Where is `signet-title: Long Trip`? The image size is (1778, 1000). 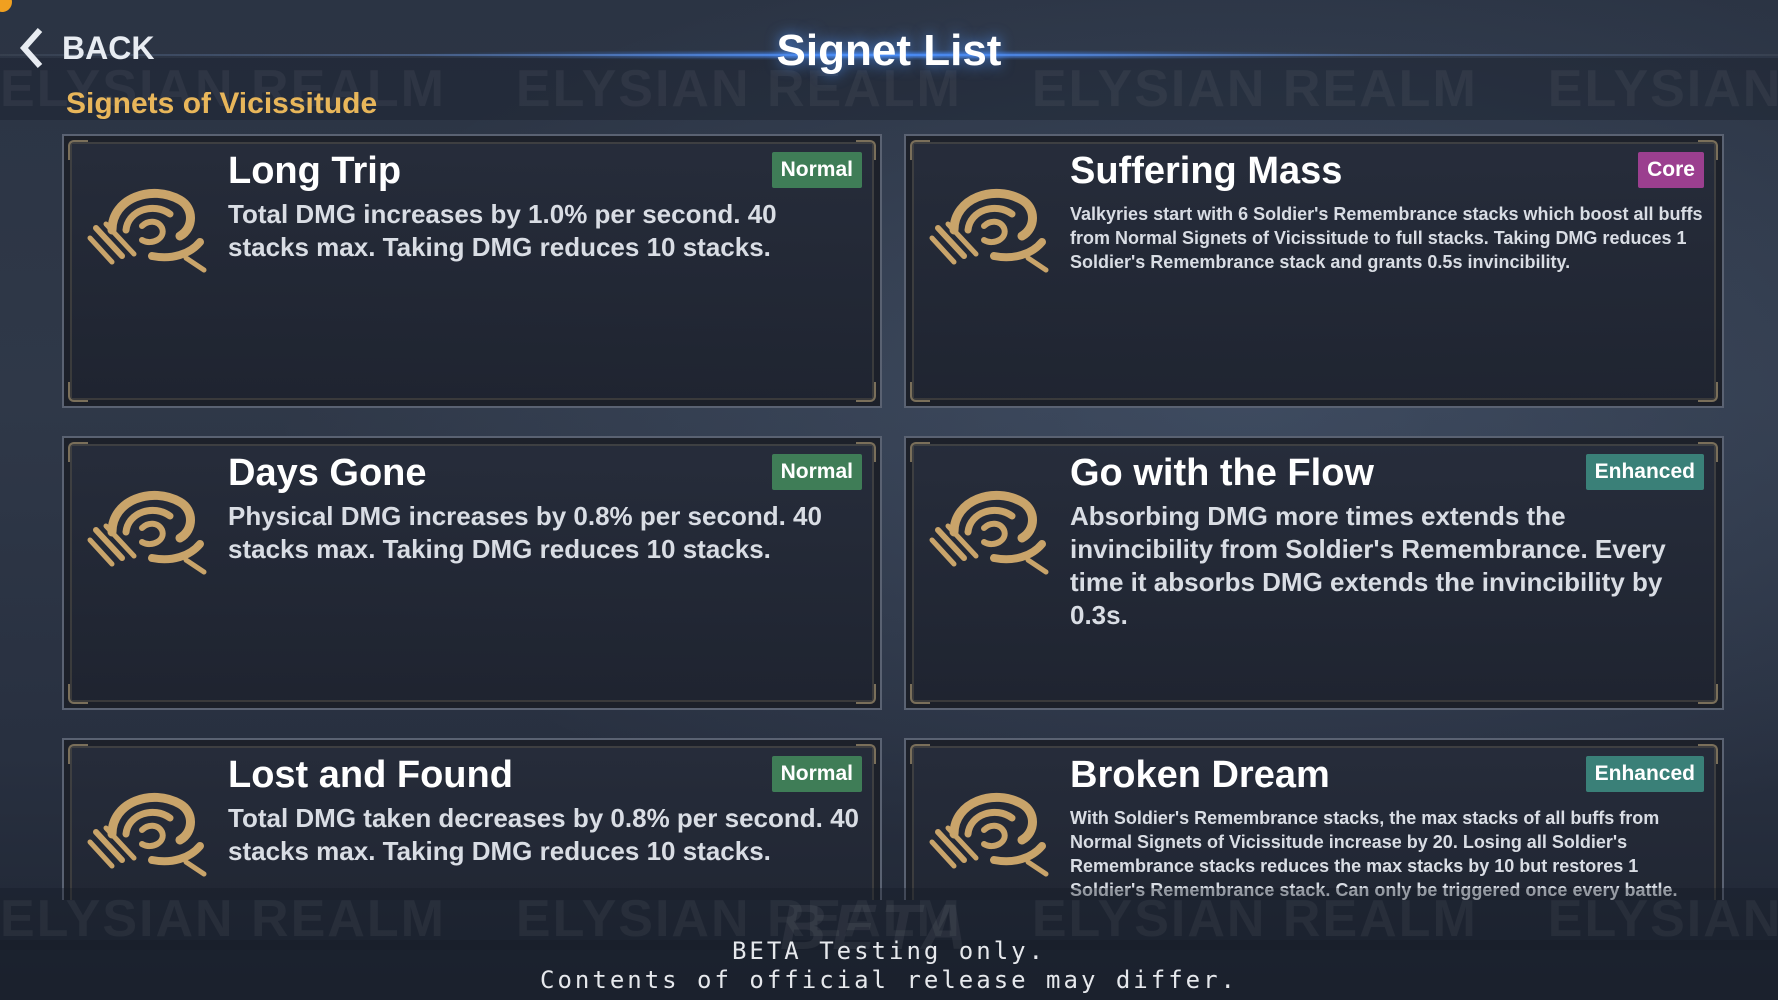 signet-title: Long Trip is located at coordinates (315, 171).